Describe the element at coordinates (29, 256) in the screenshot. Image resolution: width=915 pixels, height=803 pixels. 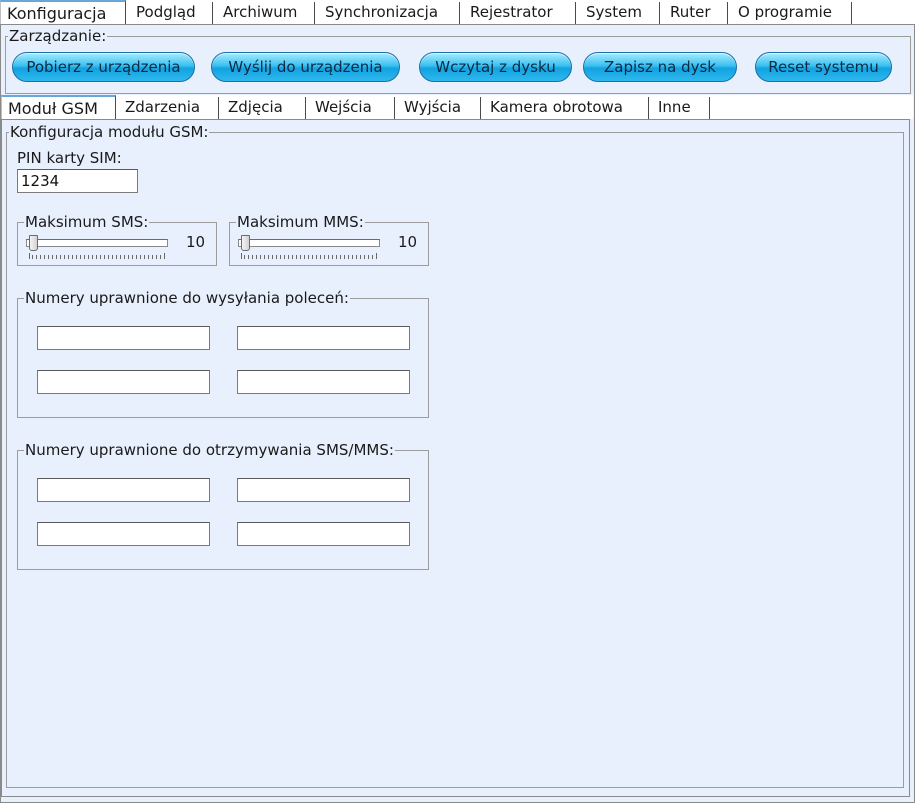
I see `max-sms-tick-start` at that location.